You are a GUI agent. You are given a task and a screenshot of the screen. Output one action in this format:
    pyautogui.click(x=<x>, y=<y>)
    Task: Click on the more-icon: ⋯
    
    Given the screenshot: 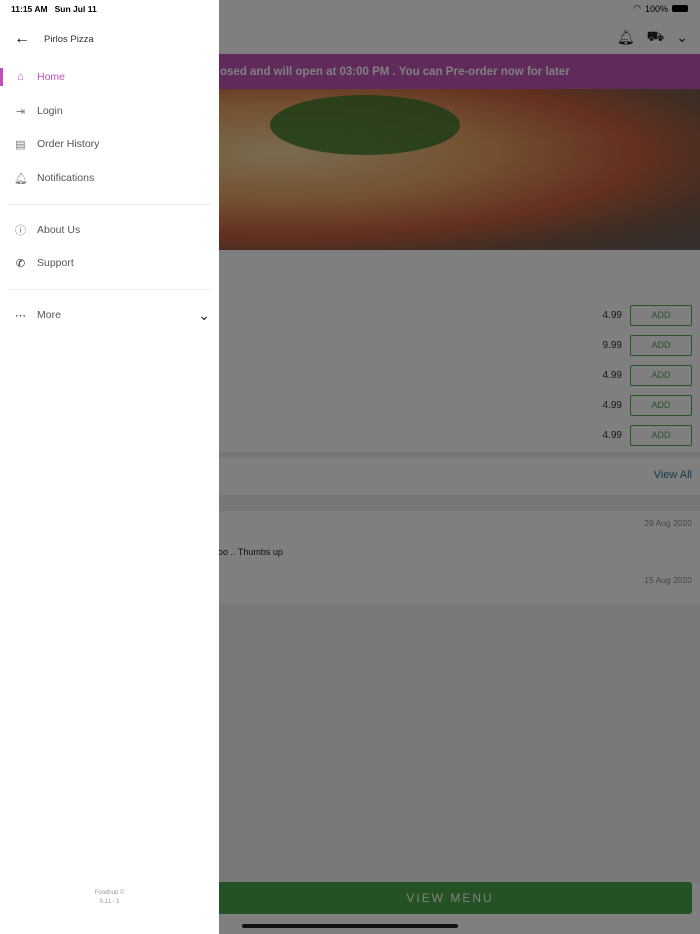 What is the action you would take?
    pyautogui.click(x=20, y=315)
    